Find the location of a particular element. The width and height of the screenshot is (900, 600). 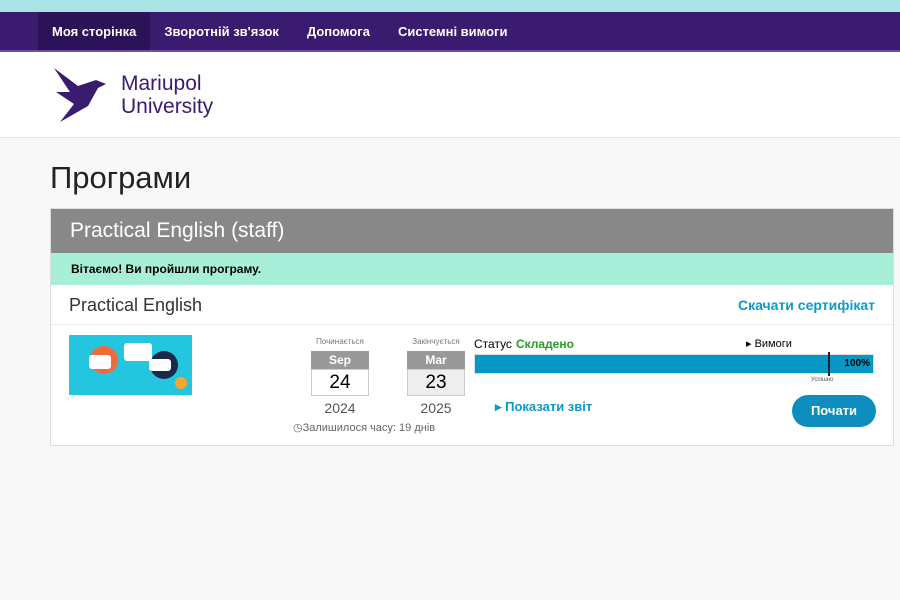

progress-fill is located at coordinates (674, 364).